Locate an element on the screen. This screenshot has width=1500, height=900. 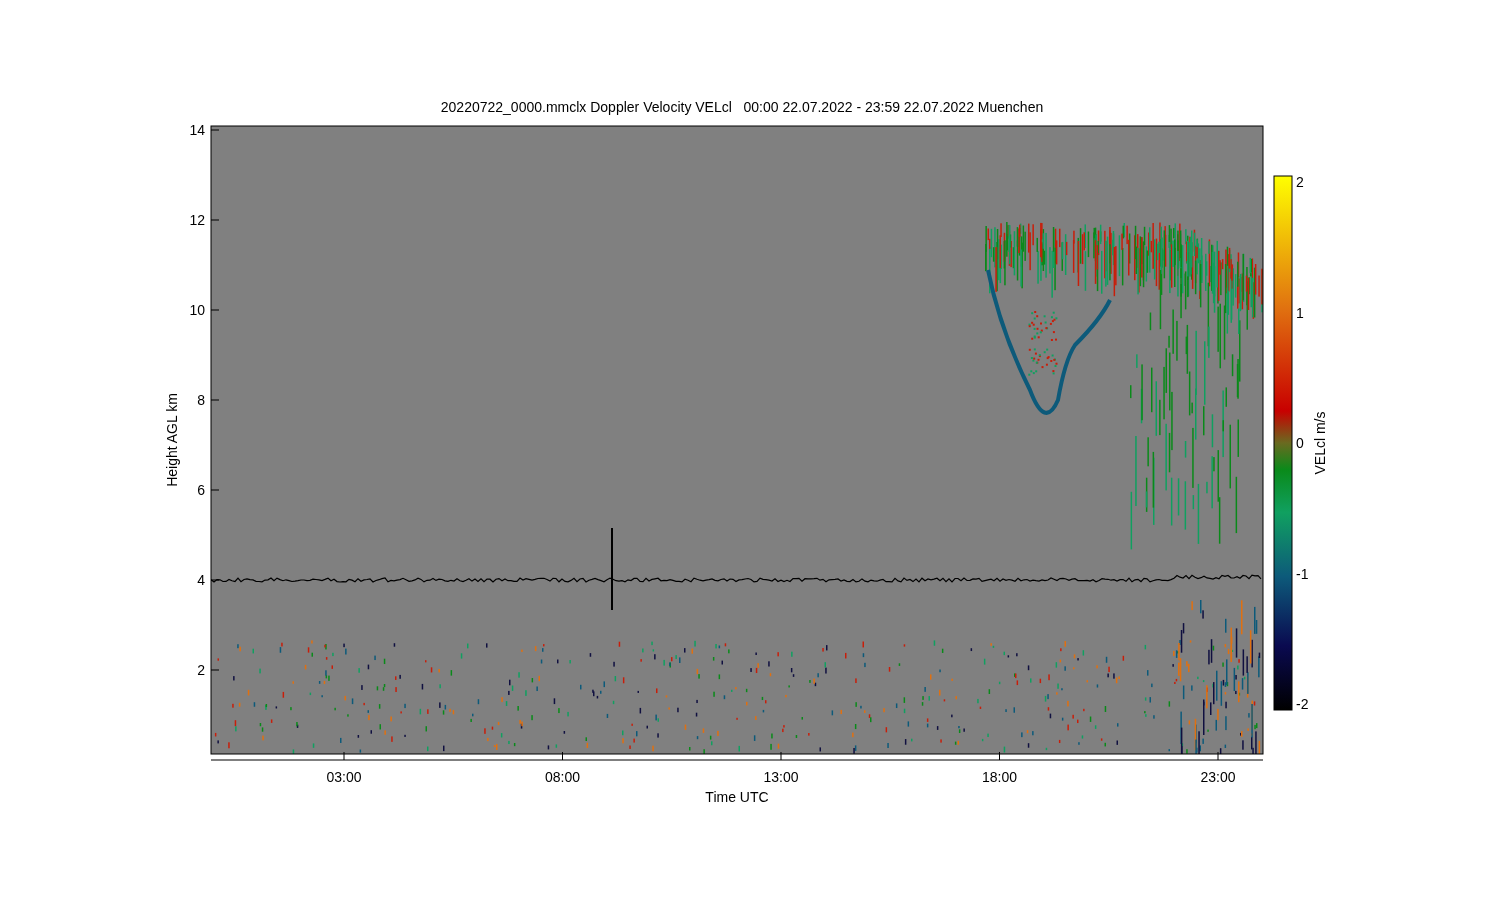
axis-tick-label: 8 is located at coordinates (201, 400).